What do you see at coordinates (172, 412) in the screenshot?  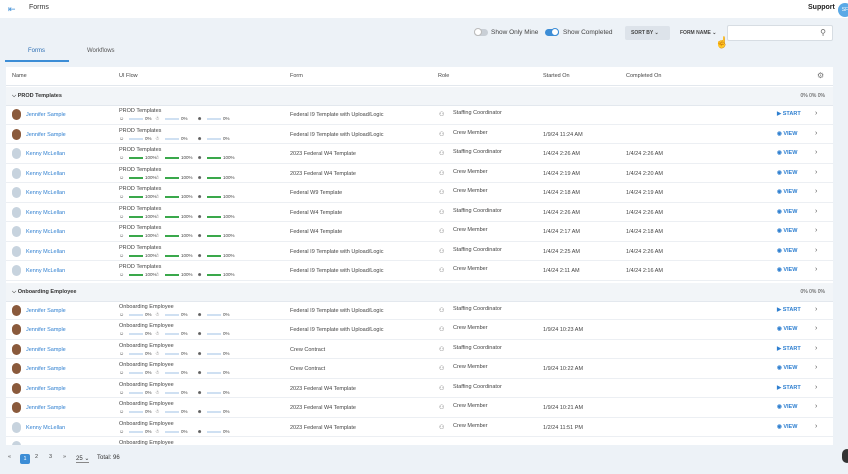 I see `progress-bar` at bounding box center [172, 412].